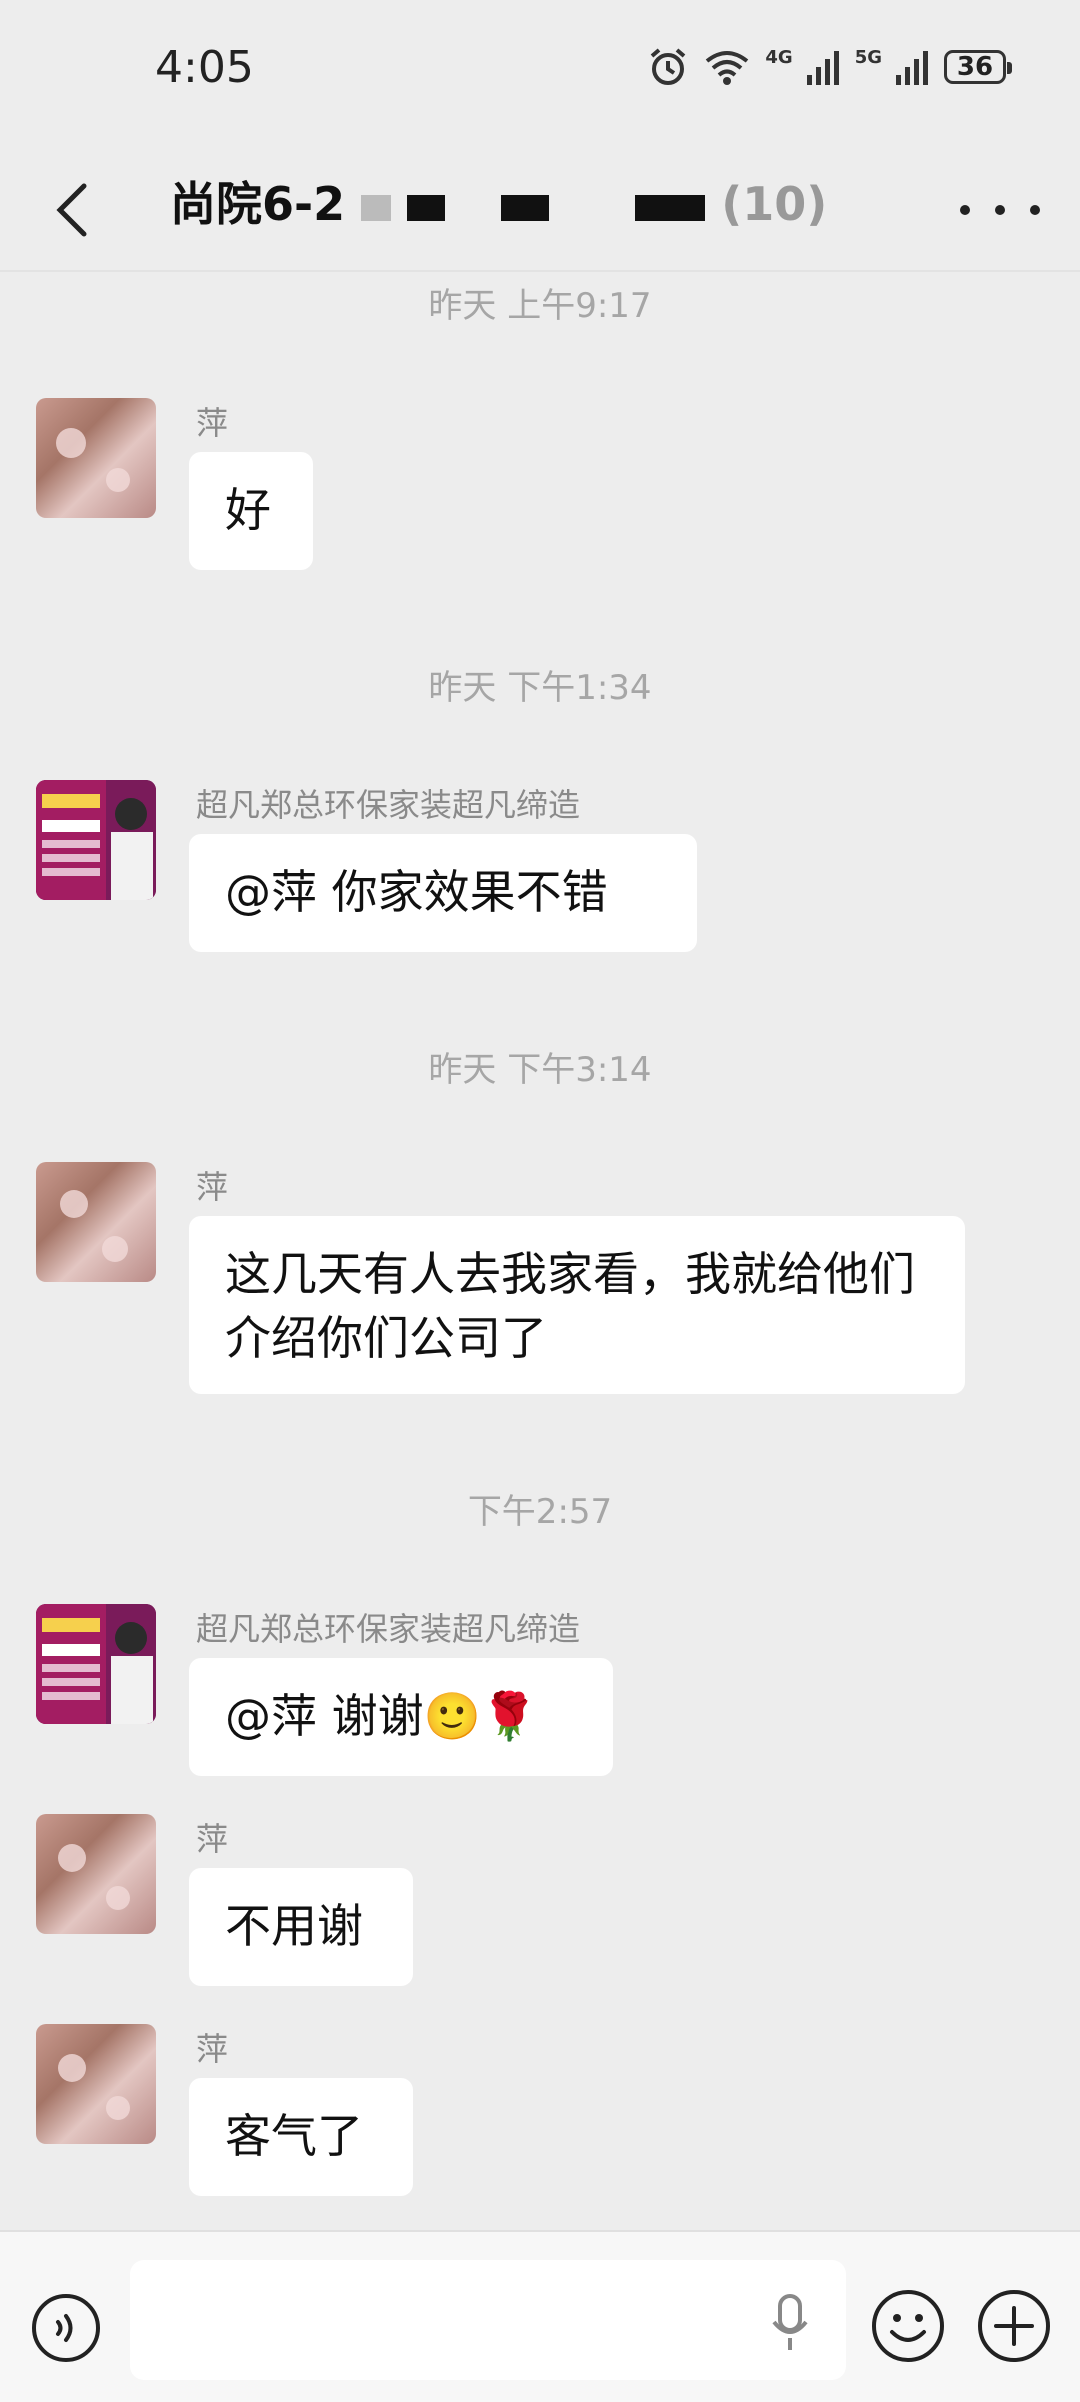 The height and width of the screenshot is (2402, 1080). What do you see at coordinates (774, 204) in the screenshot?
I see `member-count: (10)` at bounding box center [774, 204].